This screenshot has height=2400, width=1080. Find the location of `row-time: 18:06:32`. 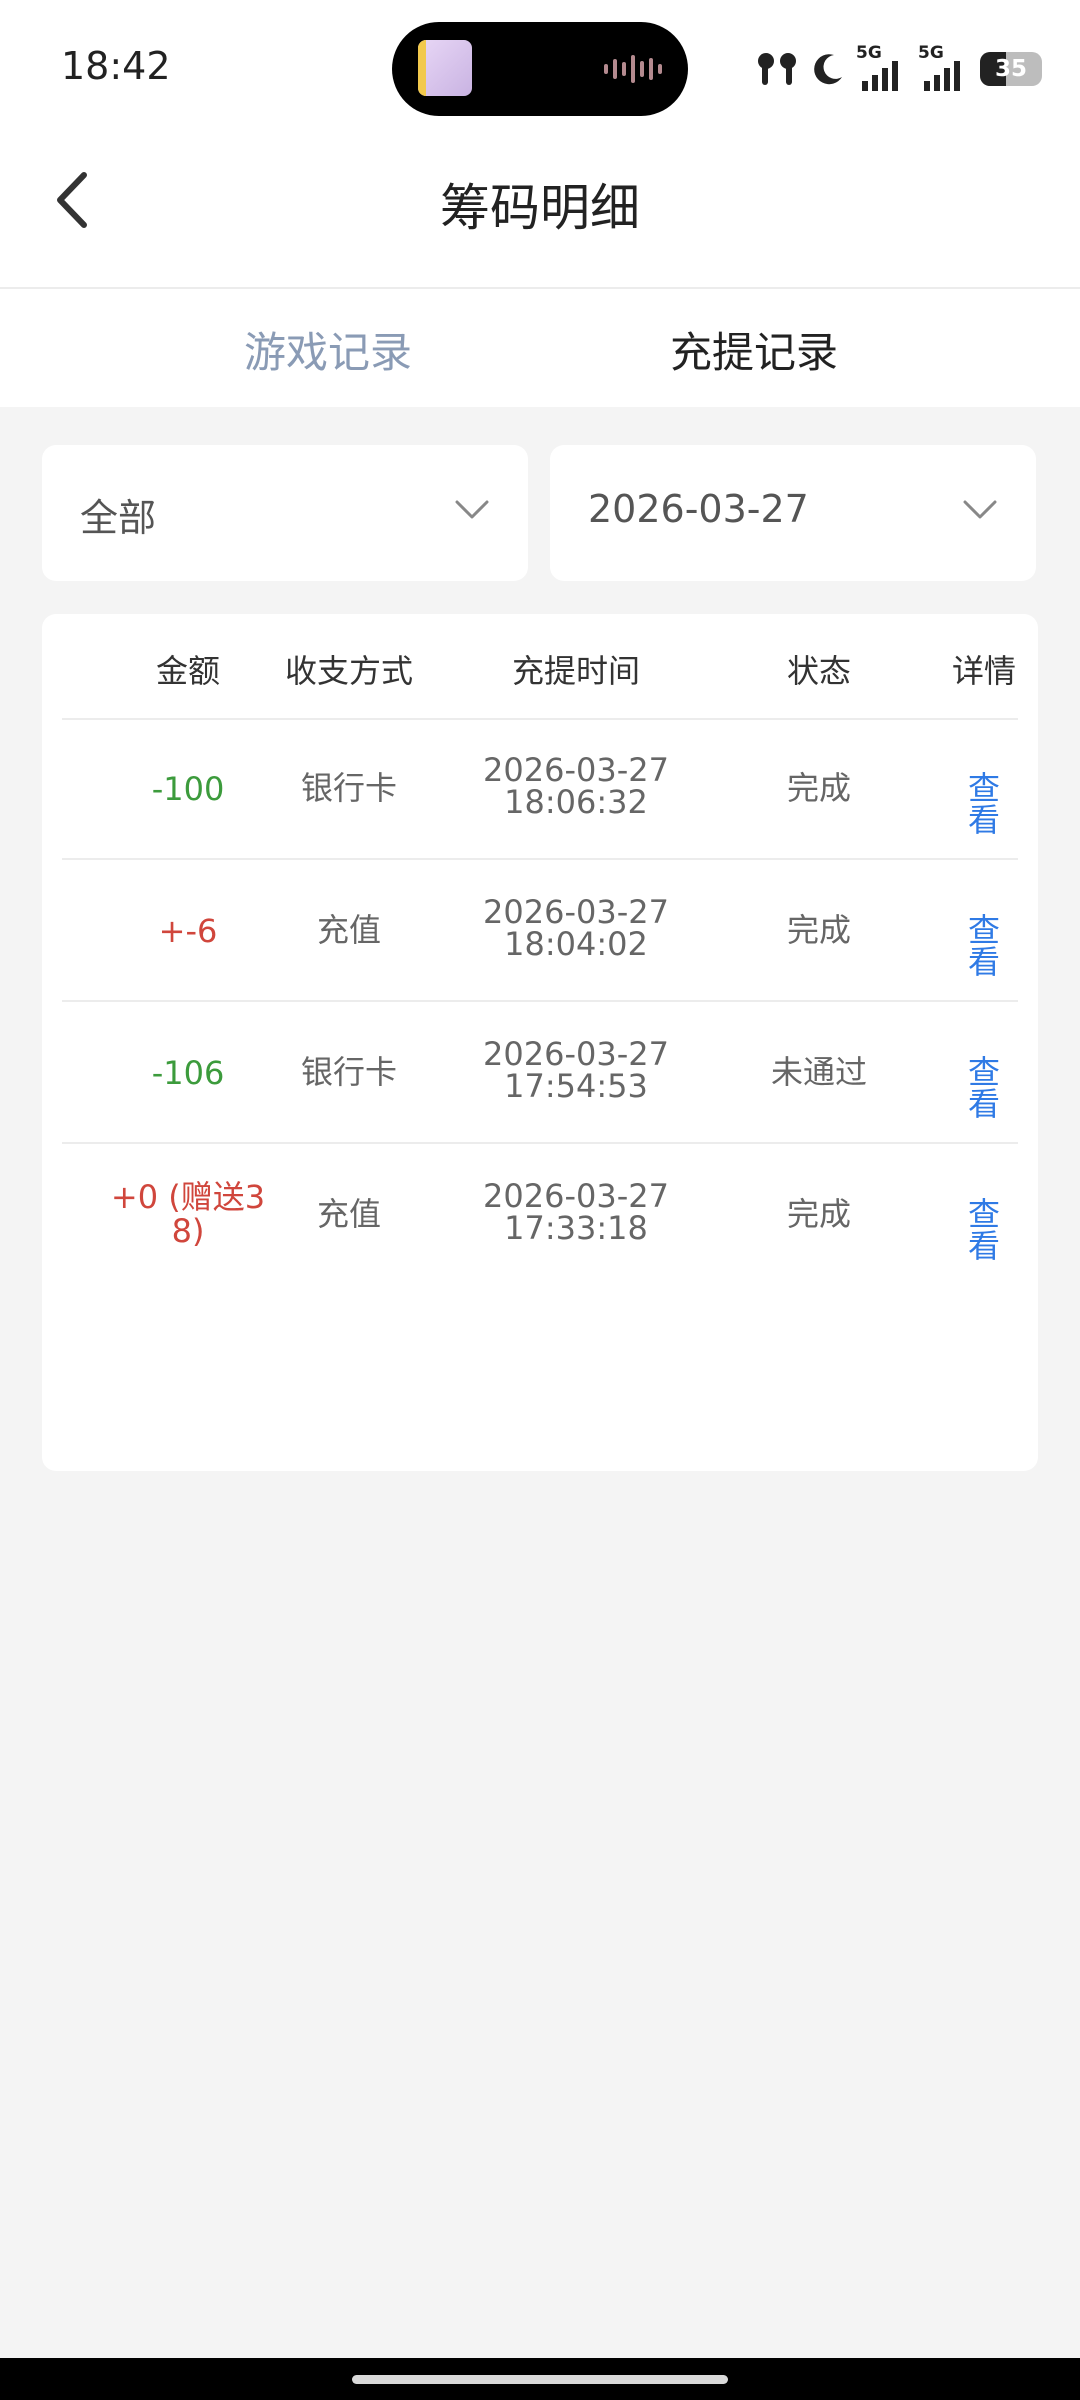

row-time: 18:06:32 is located at coordinates (576, 802).